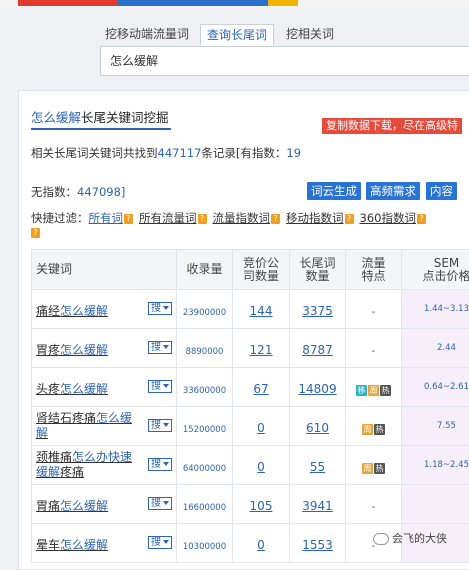 The height and width of the screenshot is (570, 469). Describe the element at coordinates (441, 191) in the screenshot. I see `content-button: 内容` at that location.